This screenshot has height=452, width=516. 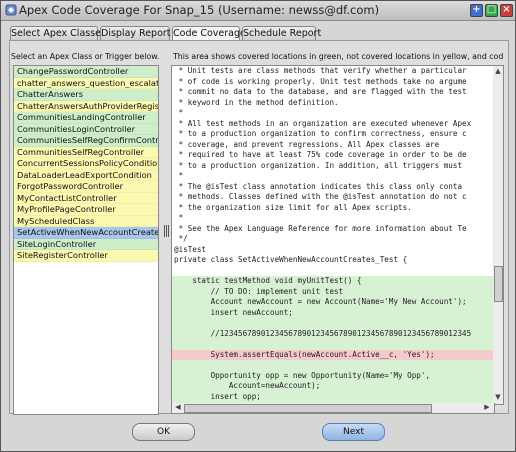 I want to click on scroll-up-icon: ▲, so click(x=498, y=71).